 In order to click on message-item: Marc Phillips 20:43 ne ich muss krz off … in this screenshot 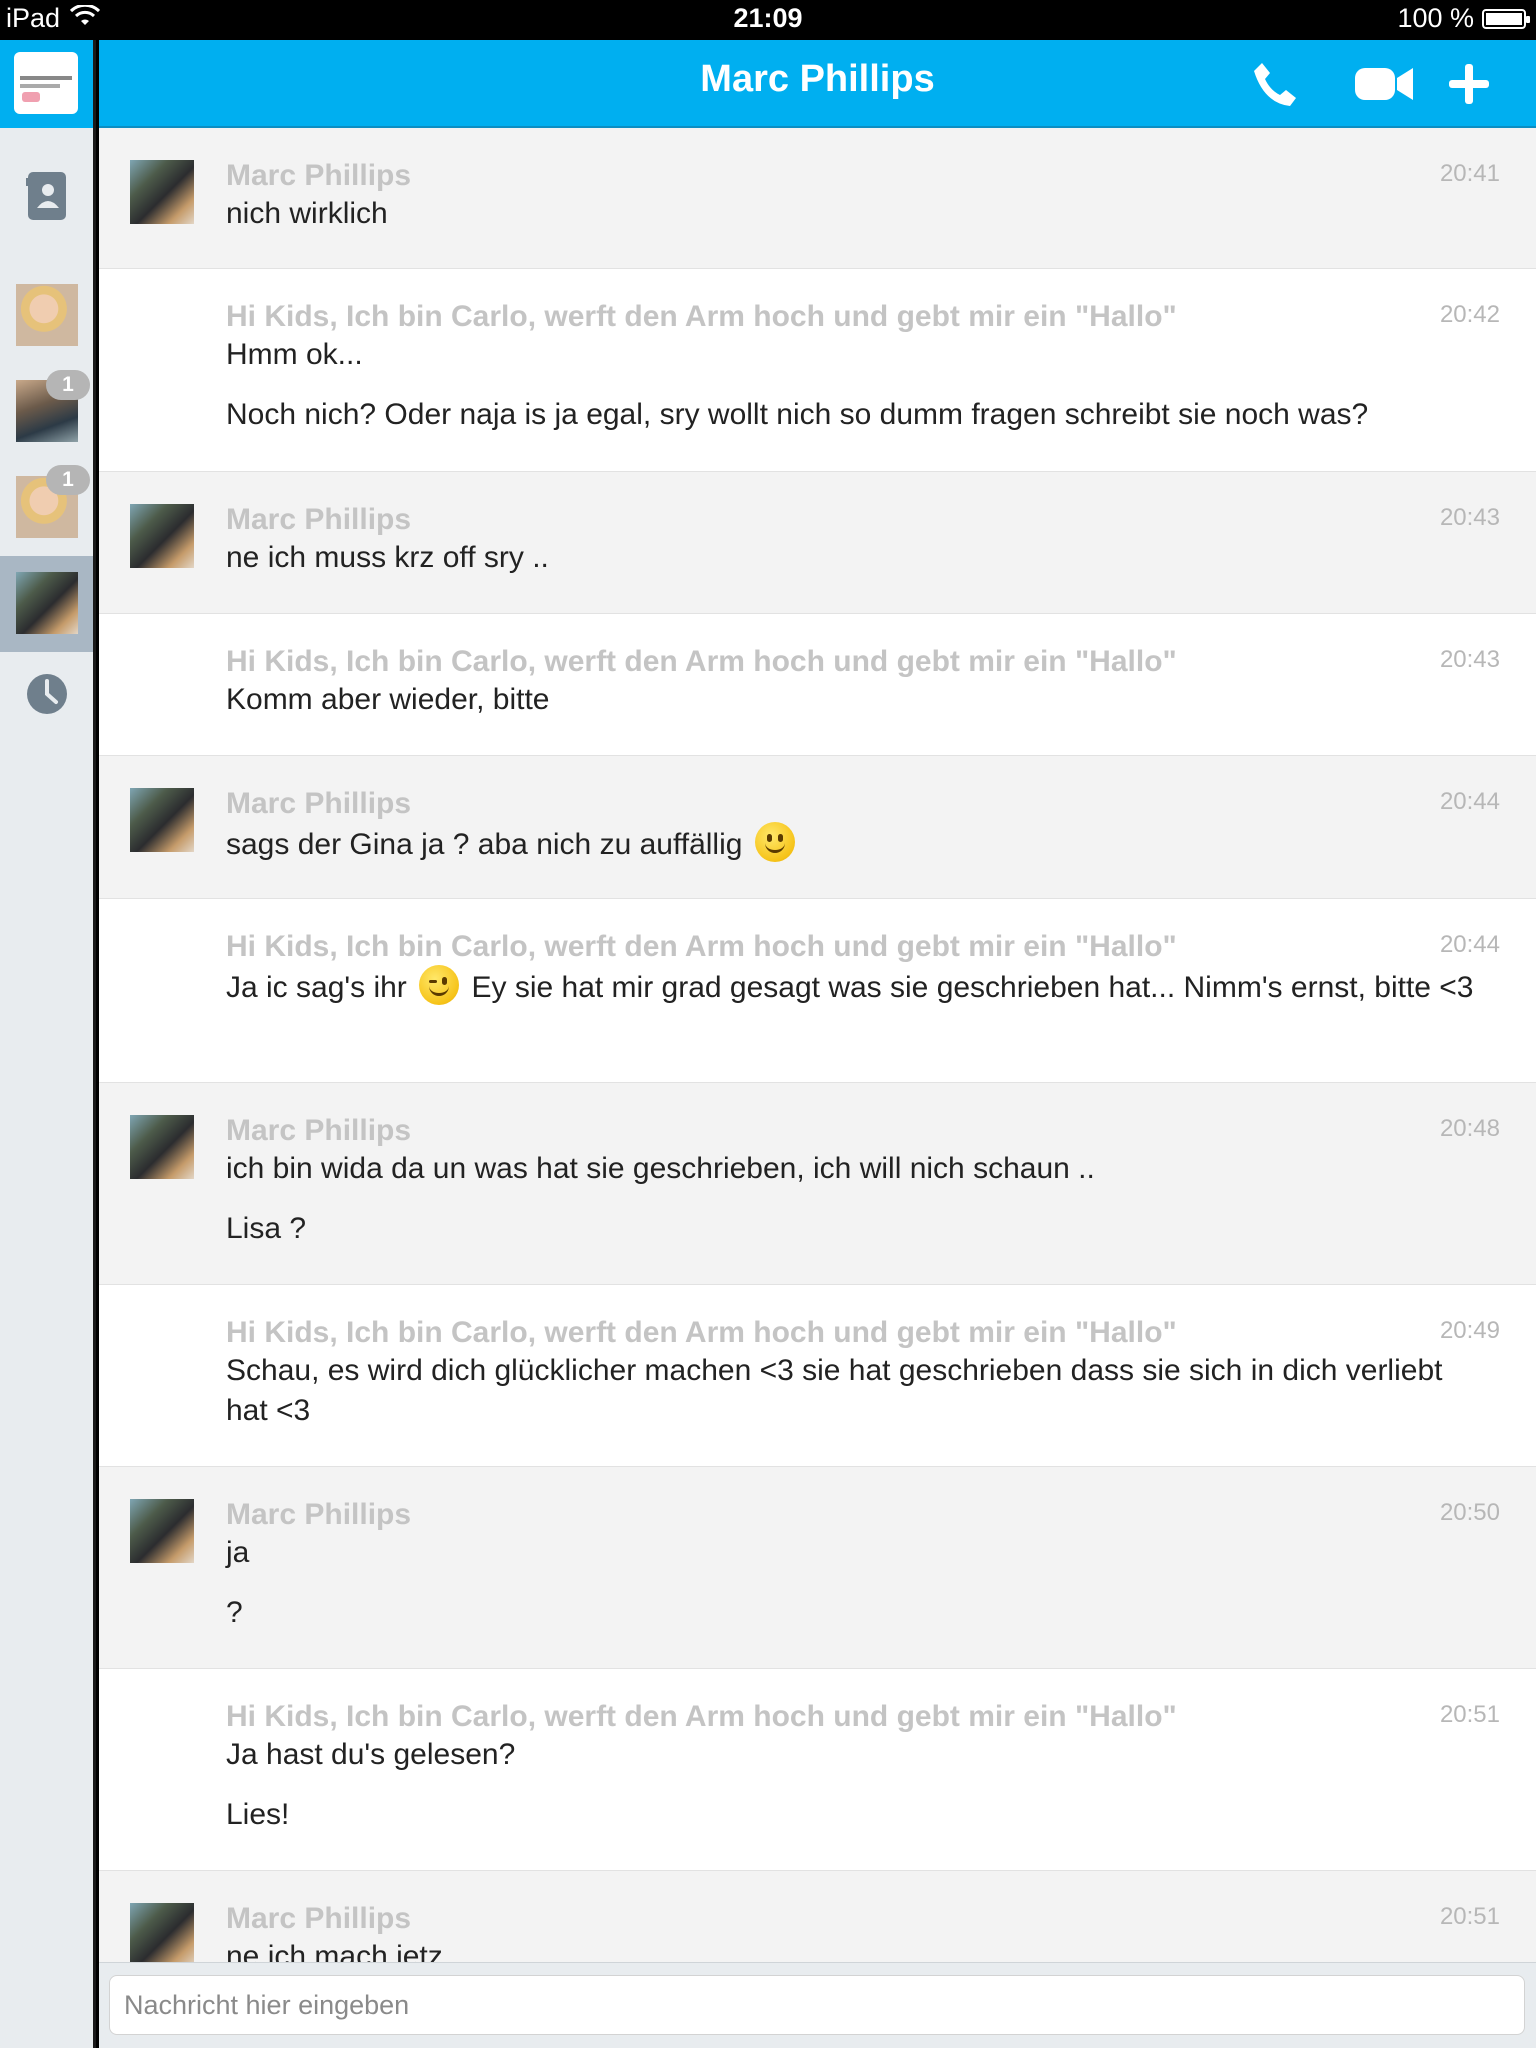, I will do `click(817, 543)`.